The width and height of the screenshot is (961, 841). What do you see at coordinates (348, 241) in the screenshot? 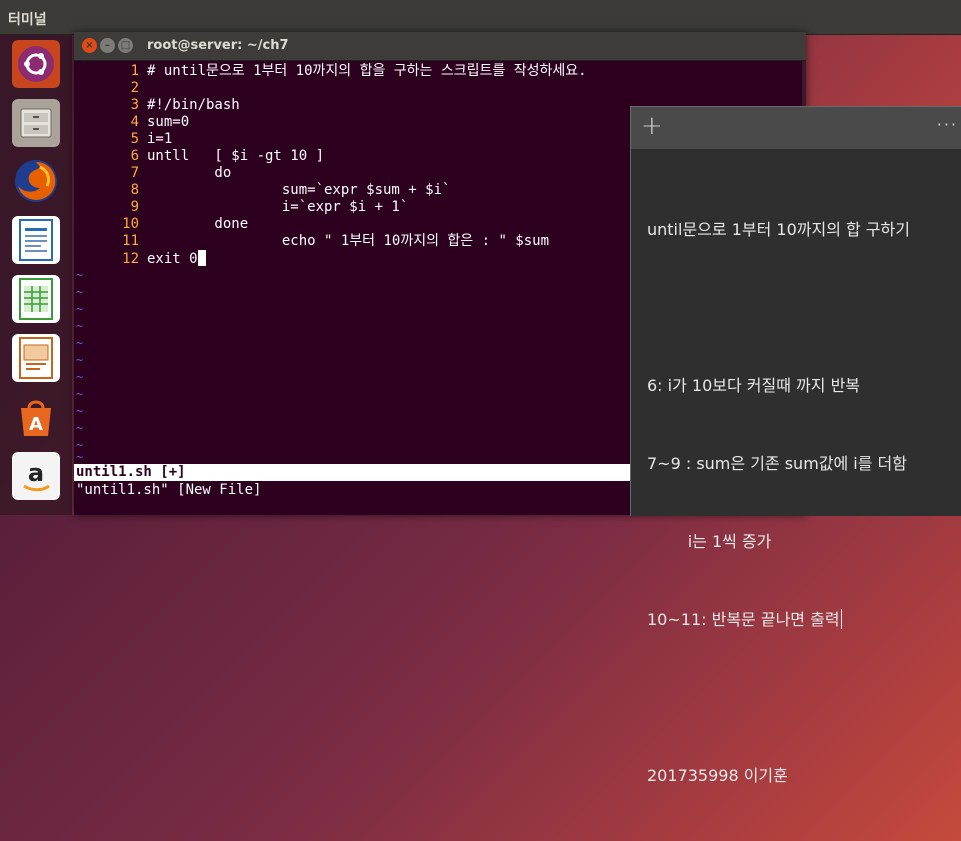
I see `line-text: echo " 1부터 10까지의 합은 : " $sum` at bounding box center [348, 241].